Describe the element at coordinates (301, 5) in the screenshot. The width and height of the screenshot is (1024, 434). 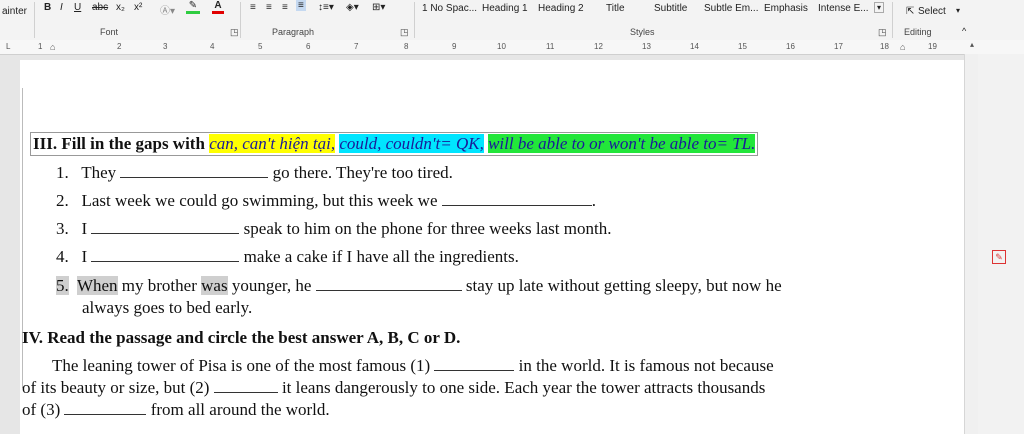
I see `justify-icon: ≡` at that location.